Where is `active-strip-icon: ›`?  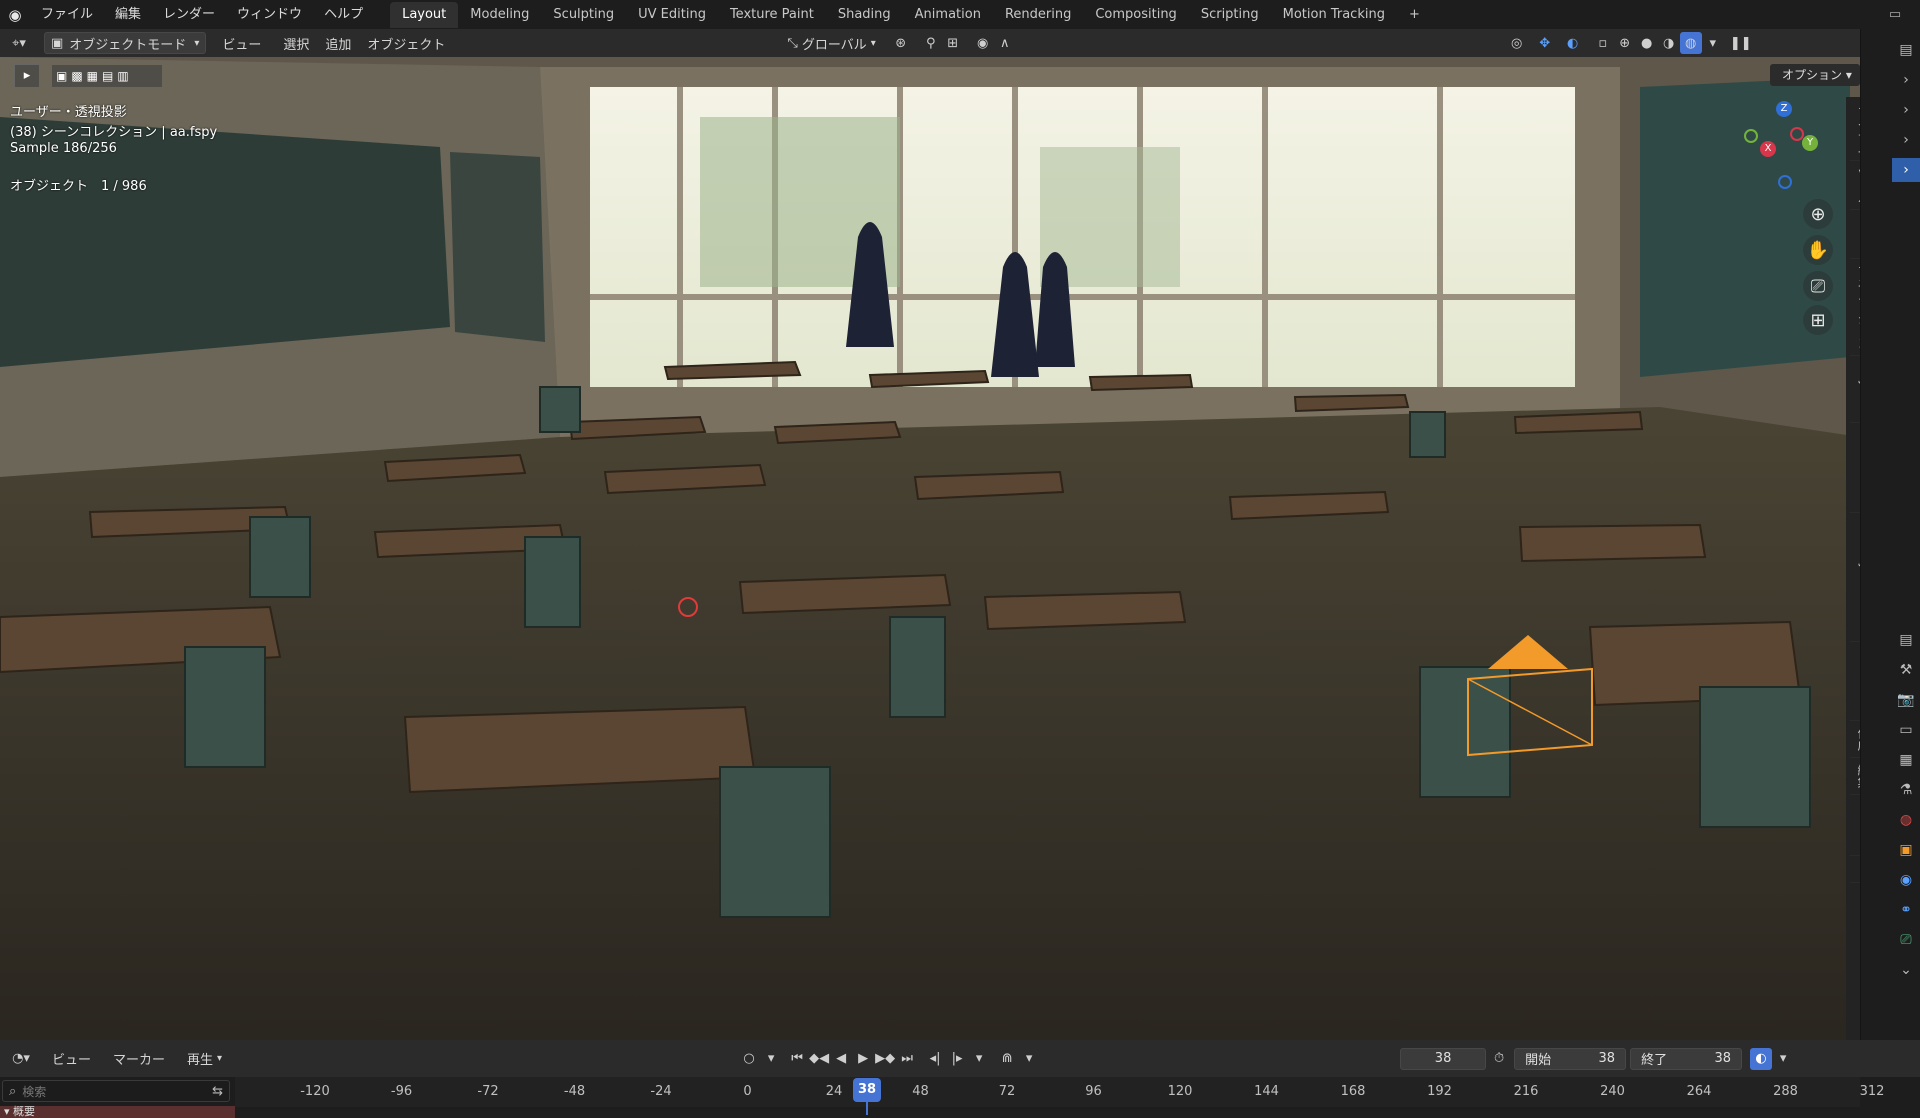
active-strip-icon: › is located at coordinates (1906, 170).